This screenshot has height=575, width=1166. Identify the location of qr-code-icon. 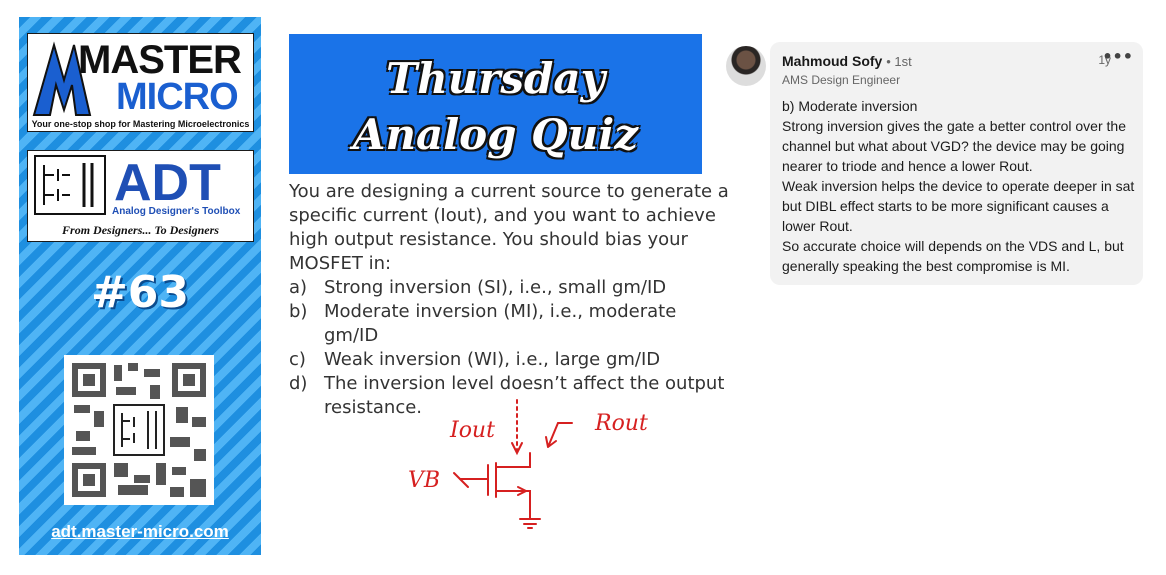
(139, 430).